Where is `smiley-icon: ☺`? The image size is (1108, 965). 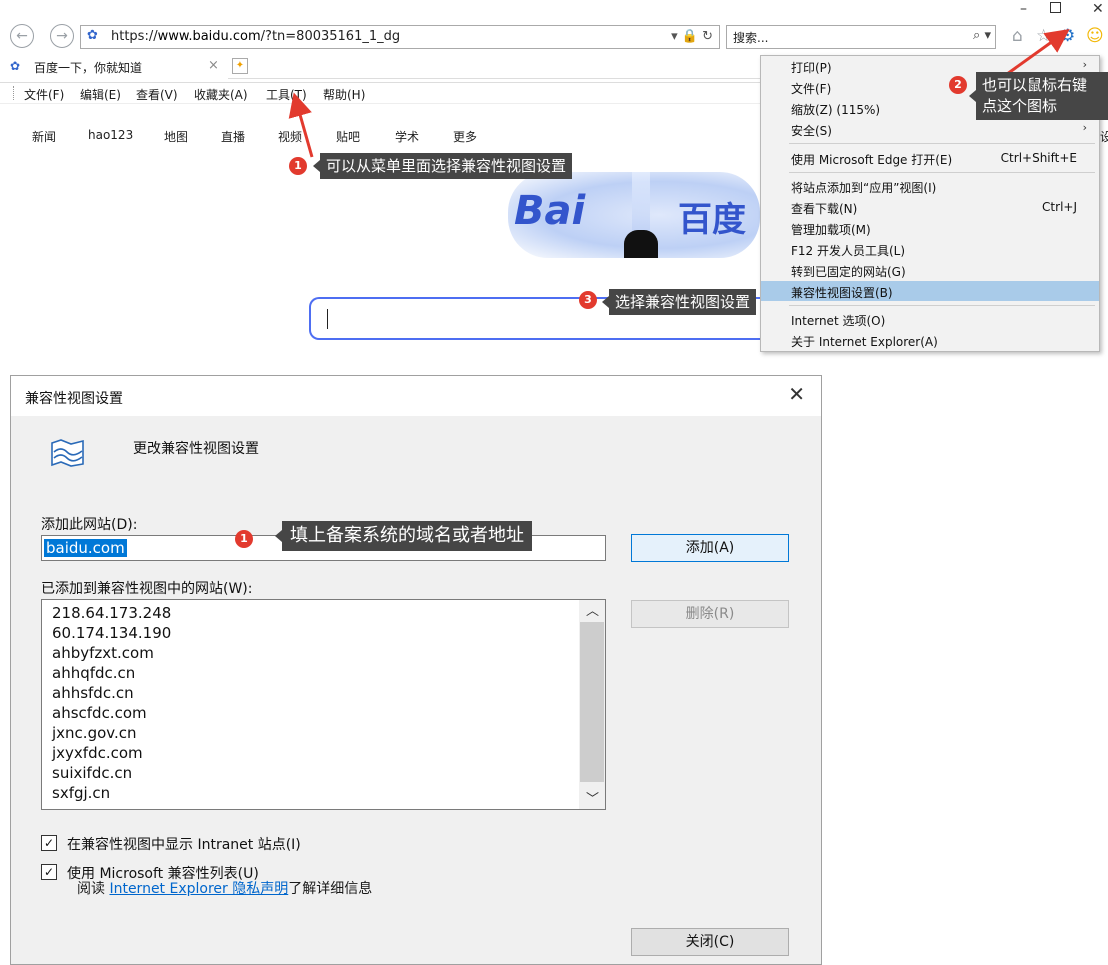
smiley-icon: ☺ is located at coordinates (1095, 36).